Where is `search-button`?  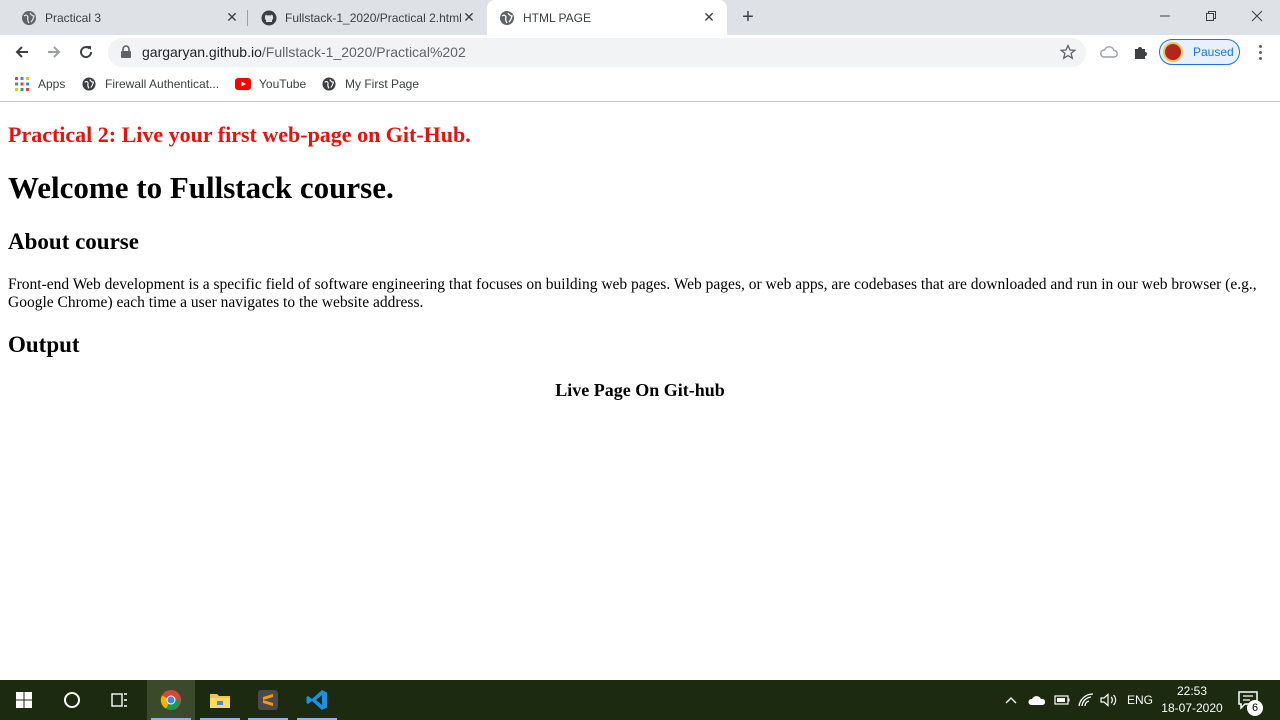 search-button is located at coordinates (72, 700).